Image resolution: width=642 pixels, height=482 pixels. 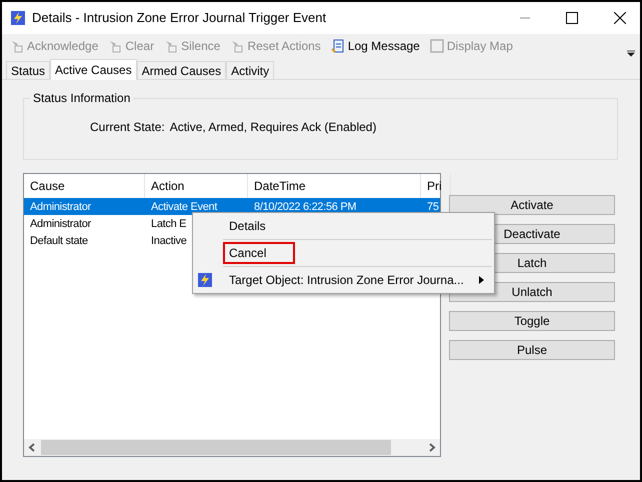 I want to click on tab: Active Causes, so click(x=93, y=69).